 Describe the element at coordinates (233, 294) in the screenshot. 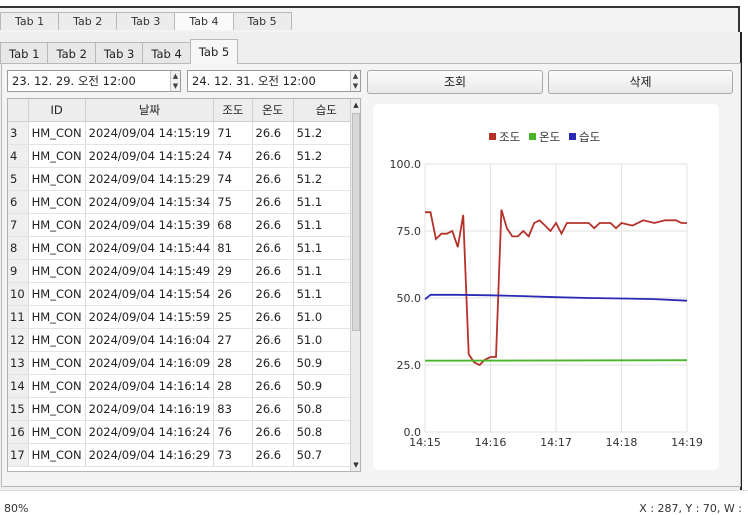

I see `table-cell: 26` at that location.